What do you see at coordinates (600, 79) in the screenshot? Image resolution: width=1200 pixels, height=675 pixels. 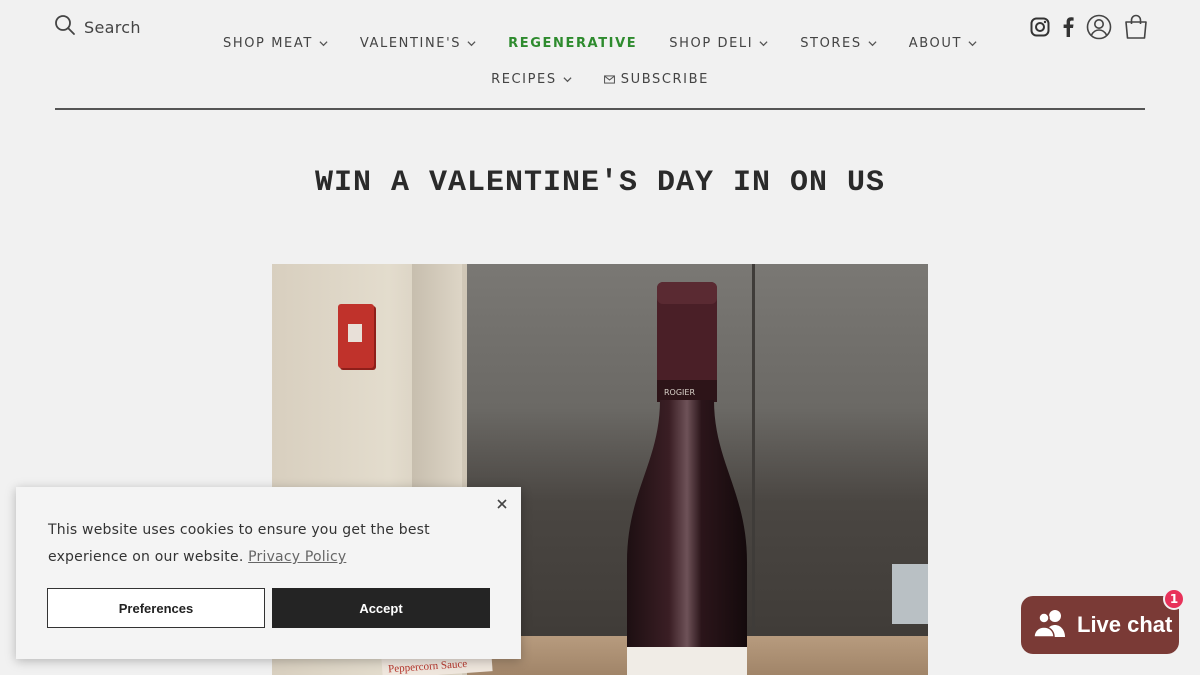 I see `main-nav-secondary: RECIPES SUBSCRIBE` at bounding box center [600, 79].